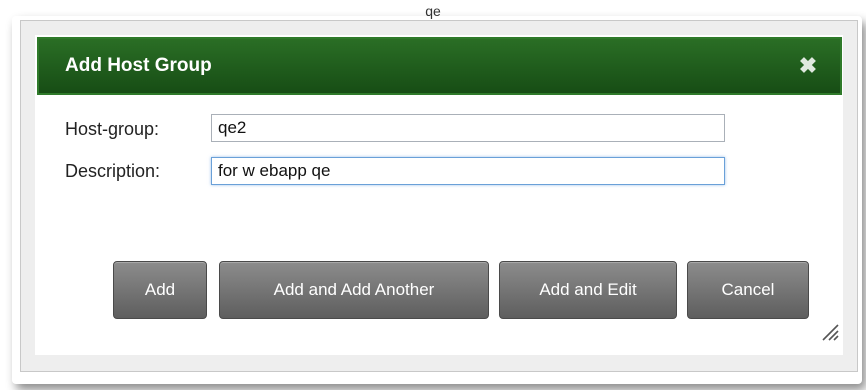 Image resolution: width=866 pixels, height=390 pixels. I want to click on host-group-label: Host-group:, so click(112, 129).